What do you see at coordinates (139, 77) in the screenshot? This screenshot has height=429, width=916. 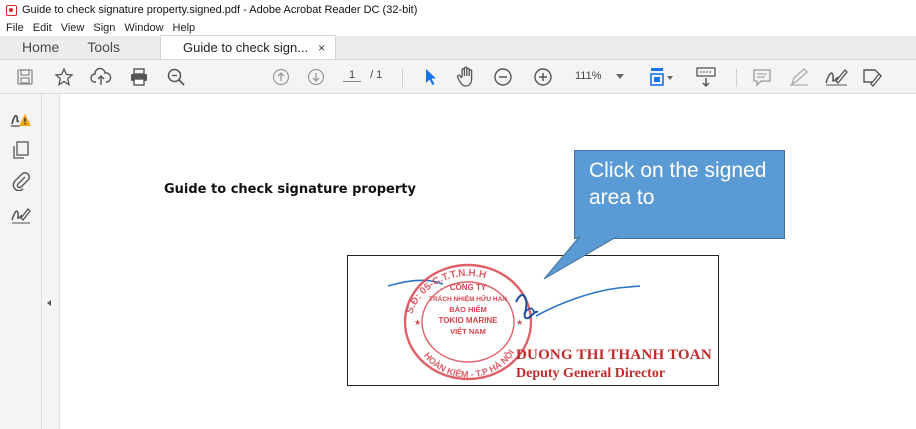 I see `print-icon` at bounding box center [139, 77].